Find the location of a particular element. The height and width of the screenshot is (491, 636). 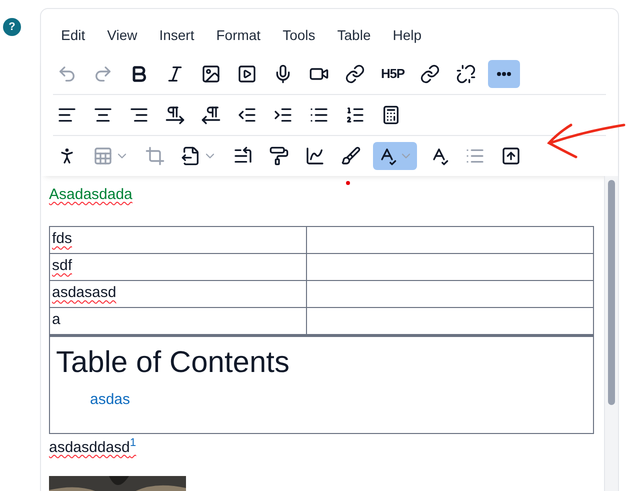

toc-title: Table of Contents is located at coordinates (173, 362).